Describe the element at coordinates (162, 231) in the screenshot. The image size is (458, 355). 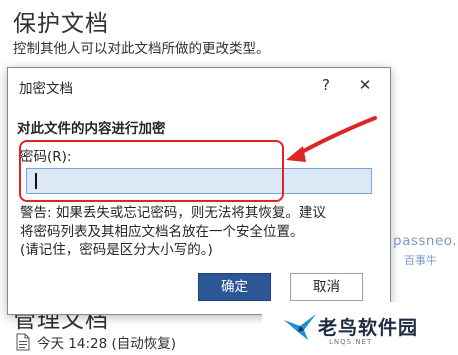
I see `warning-line: 将密码列表及其相应文档名放在一个安全位置。` at that location.